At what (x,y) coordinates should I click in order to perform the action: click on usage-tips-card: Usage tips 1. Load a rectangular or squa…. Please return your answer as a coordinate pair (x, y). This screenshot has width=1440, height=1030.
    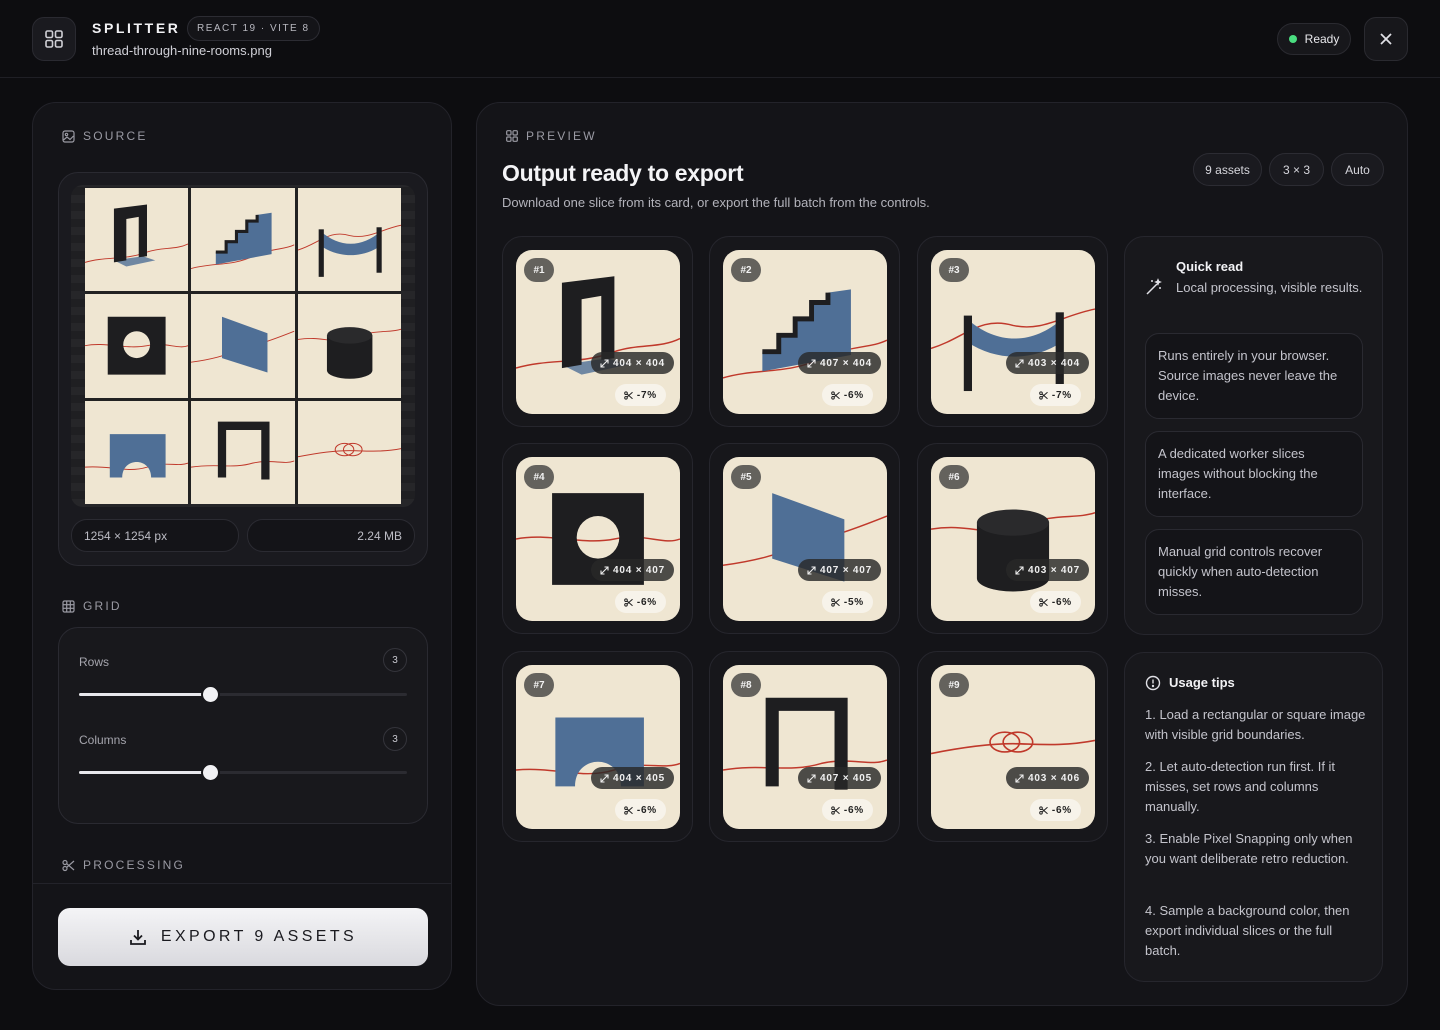
    Looking at the image, I should click on (1253, 817).